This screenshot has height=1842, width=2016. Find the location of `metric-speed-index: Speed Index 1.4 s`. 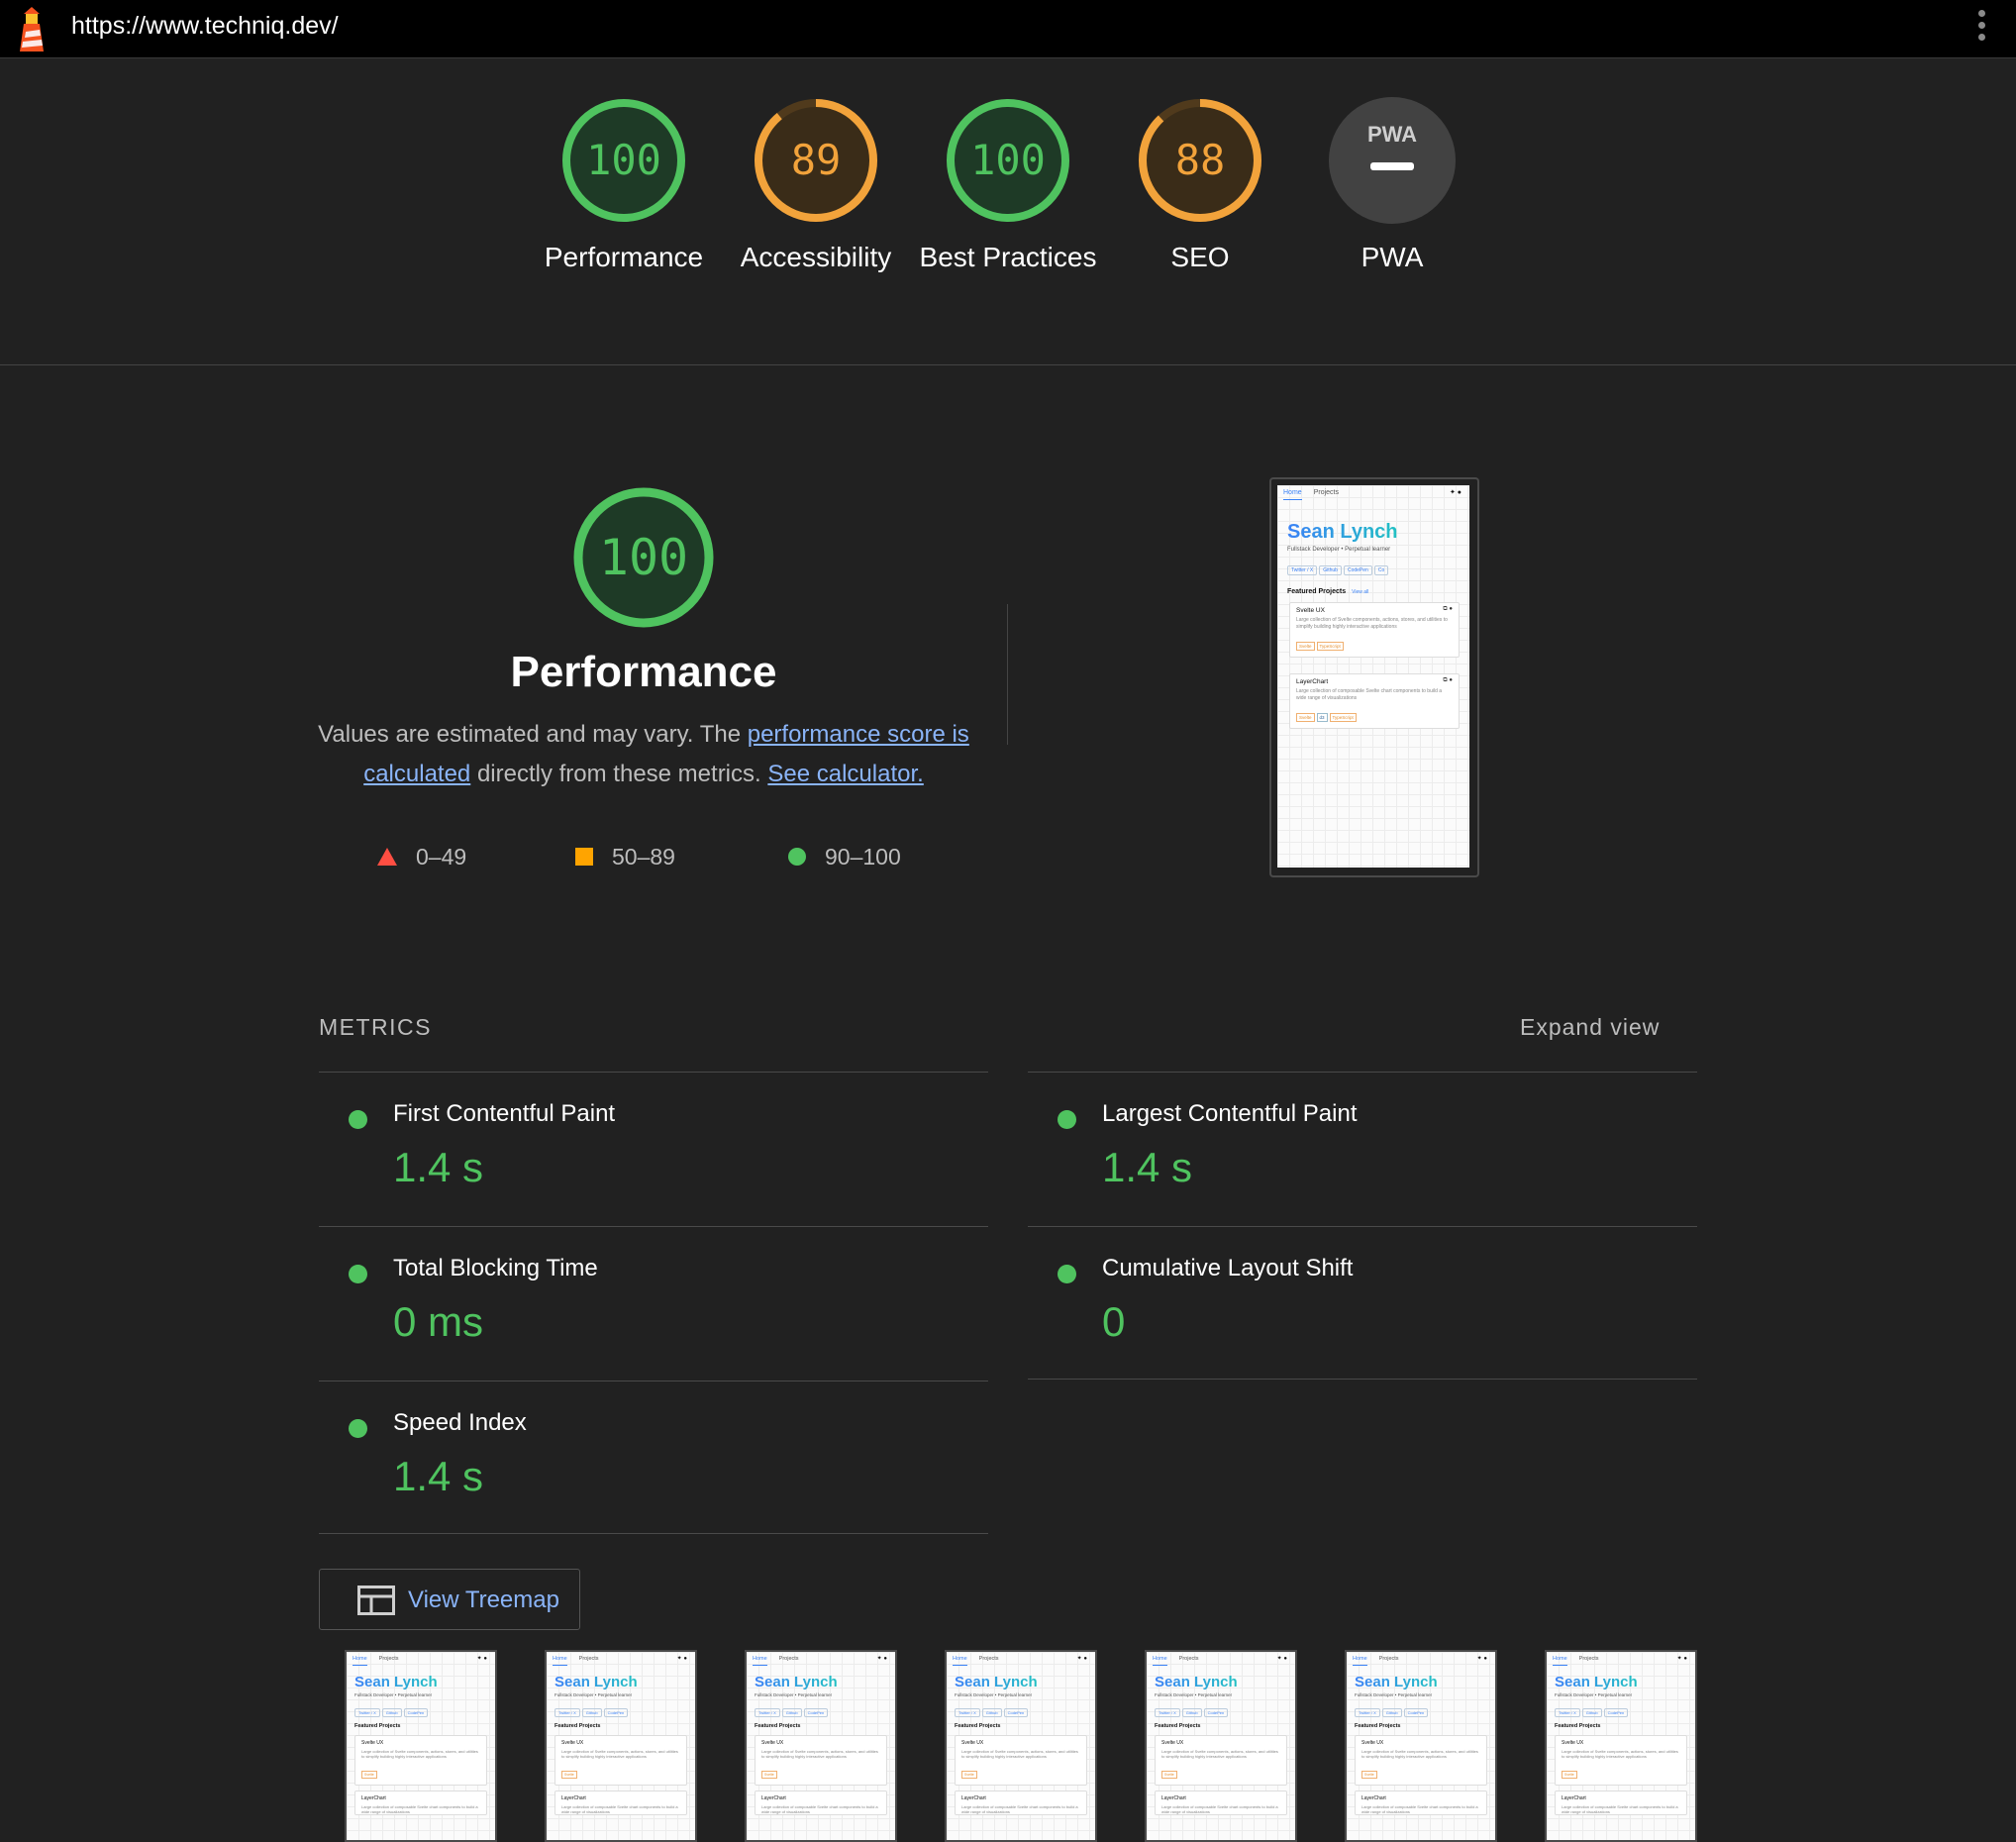

metric-speed-index: Speed Index 1.4 s is located at coordinates (653, 1458).